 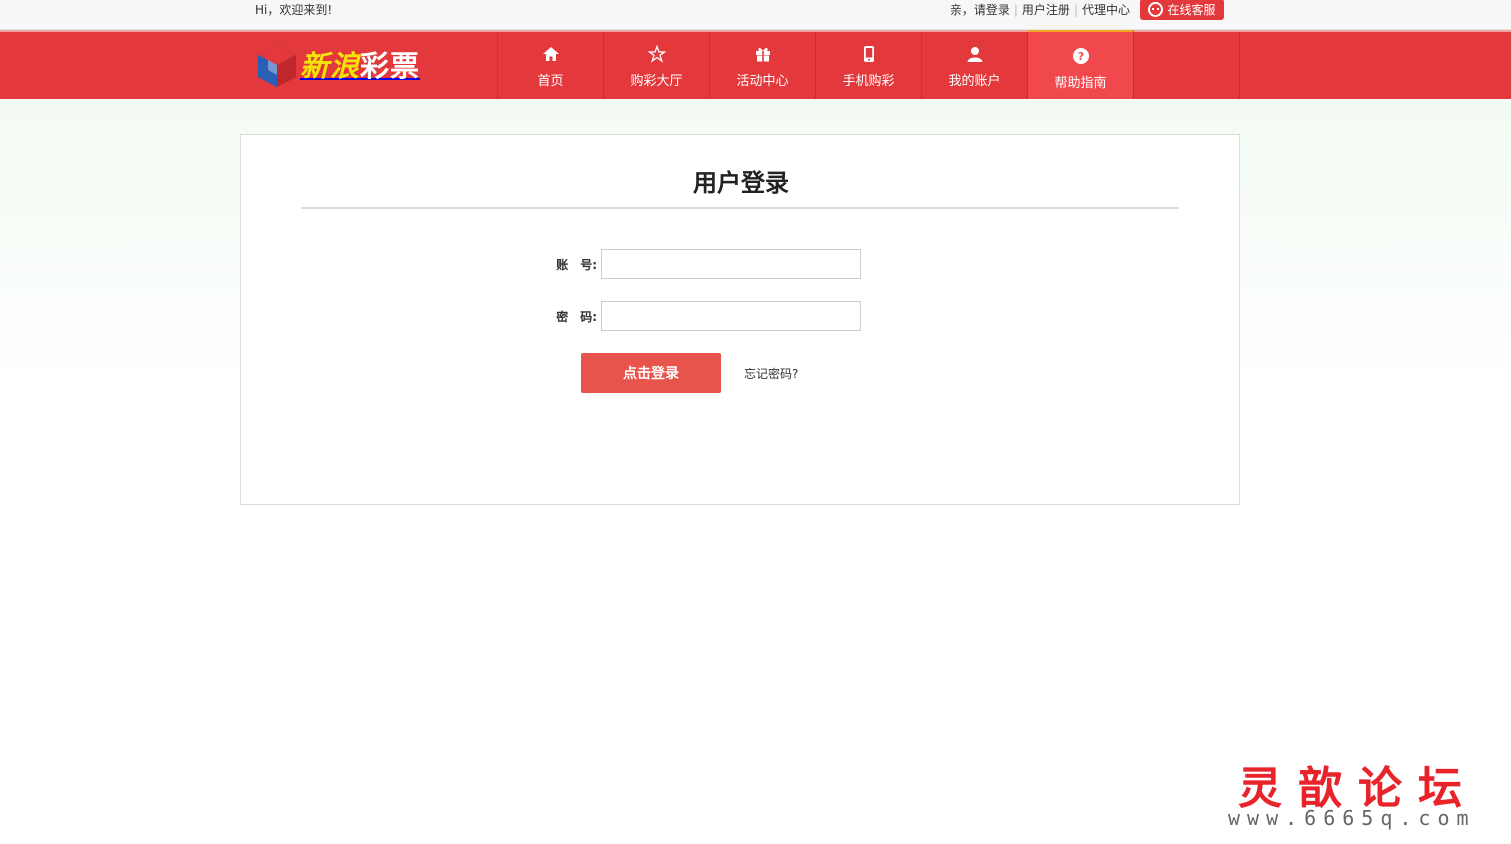 What do you see at coordinates (731, 264) in the screenshot?
I see `account-input` at bounding box center [731, 264].